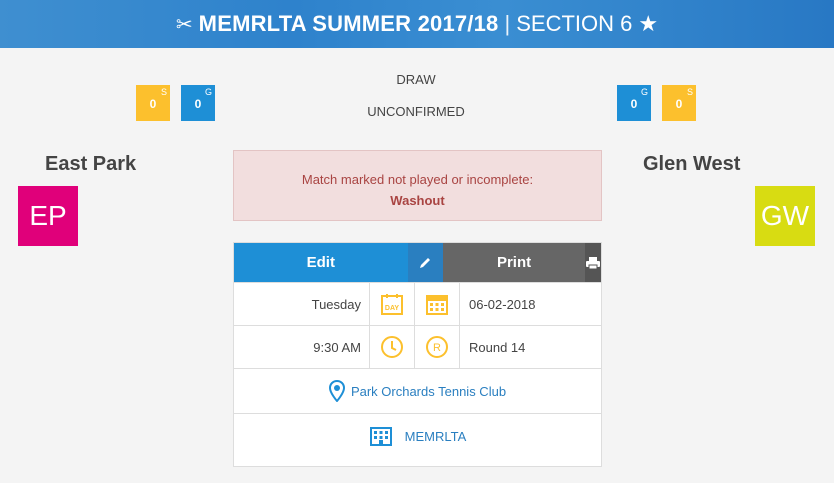 The image size is (834, 483). Describe the element at coordinates (514, 262) in the screenshot. I see `print-button: Print` at that location.